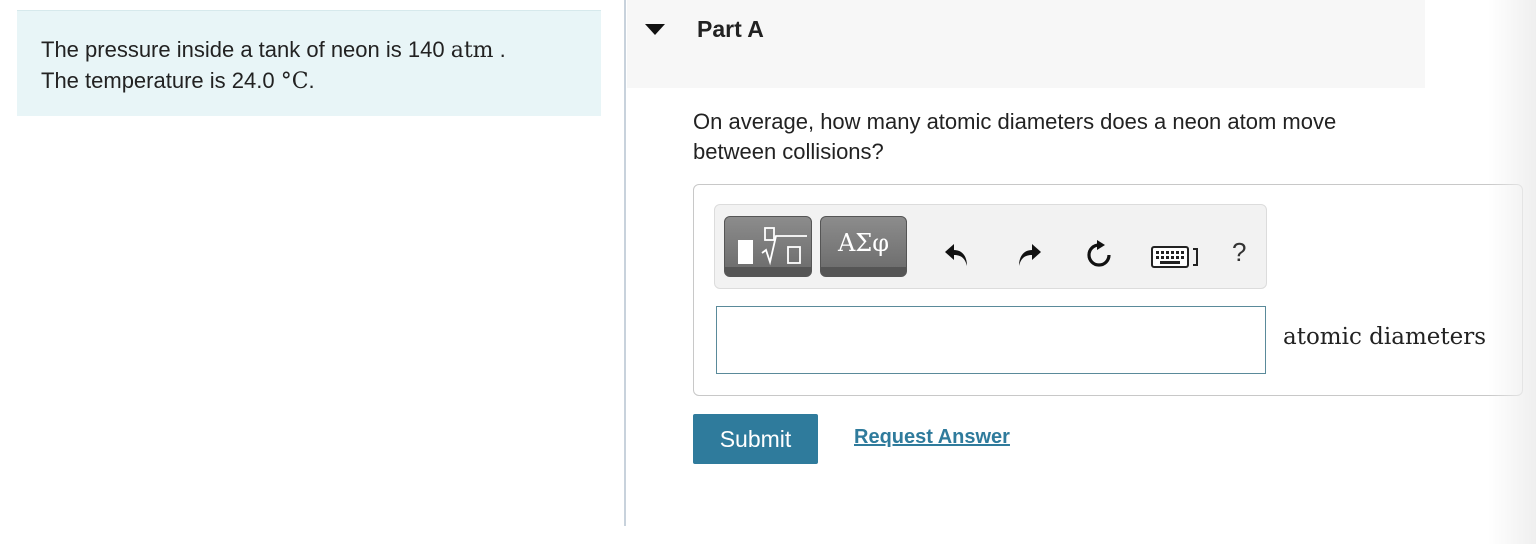  I want to click on column-divider, so click(625, 263).